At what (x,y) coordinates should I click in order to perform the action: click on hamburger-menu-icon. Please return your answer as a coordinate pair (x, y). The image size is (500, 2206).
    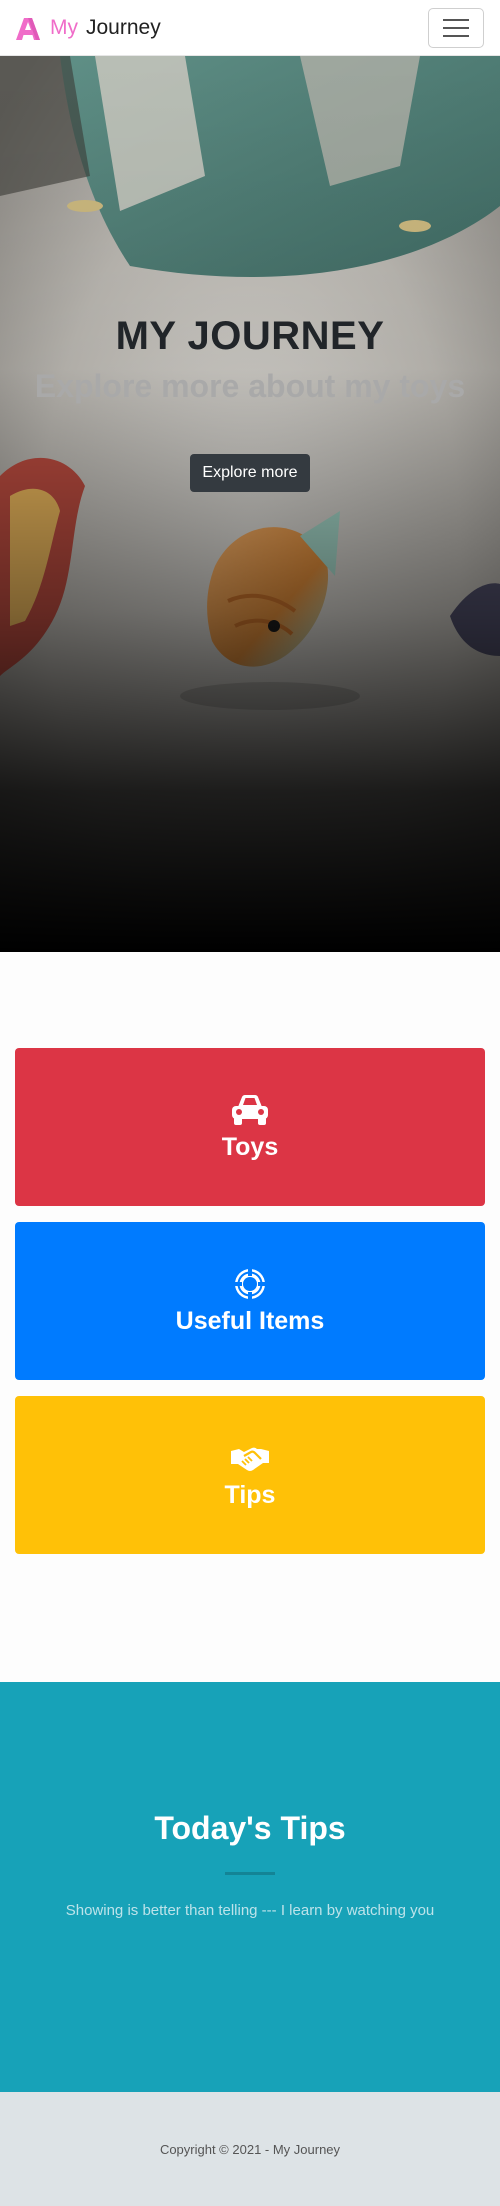
    Looking at the image, I should click on (456, 28).